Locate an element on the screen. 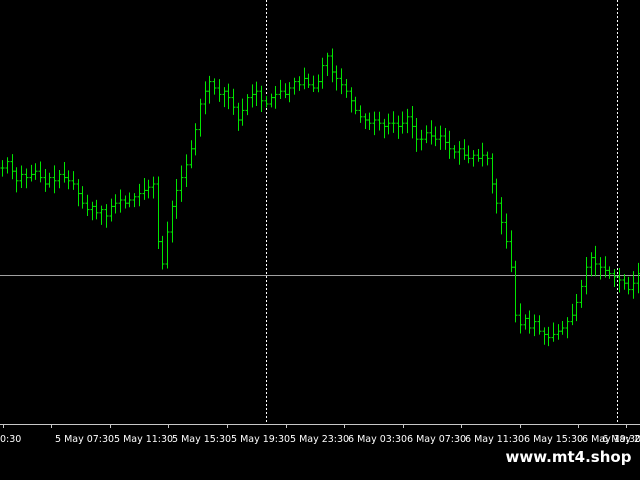 The image size is (640, 480). x-tick-label: 5 May 11:30 is located at coordinates (143, 439).